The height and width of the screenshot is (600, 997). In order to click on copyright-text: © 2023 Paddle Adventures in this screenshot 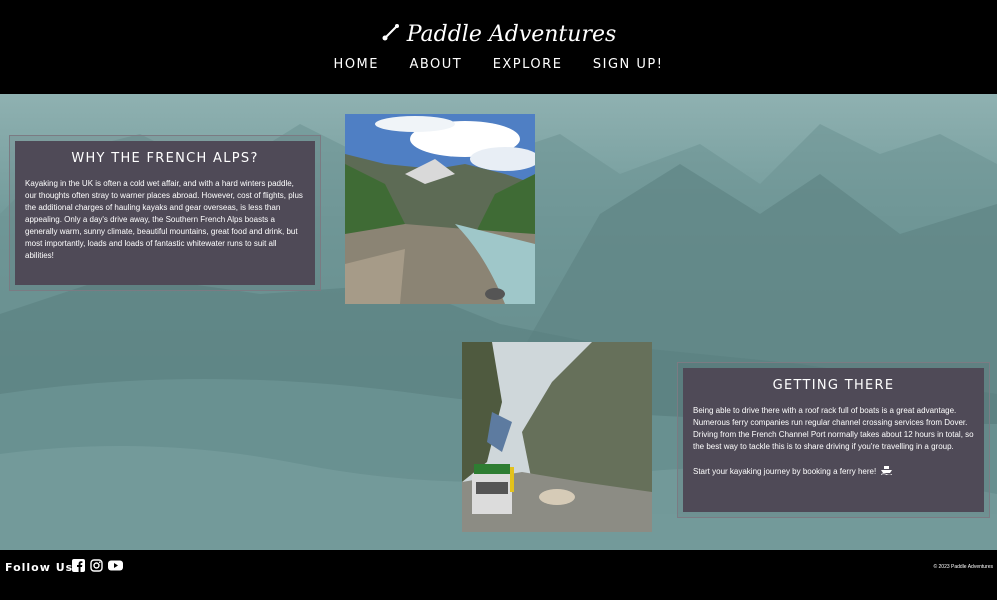, I will do `click(963, 567)`.